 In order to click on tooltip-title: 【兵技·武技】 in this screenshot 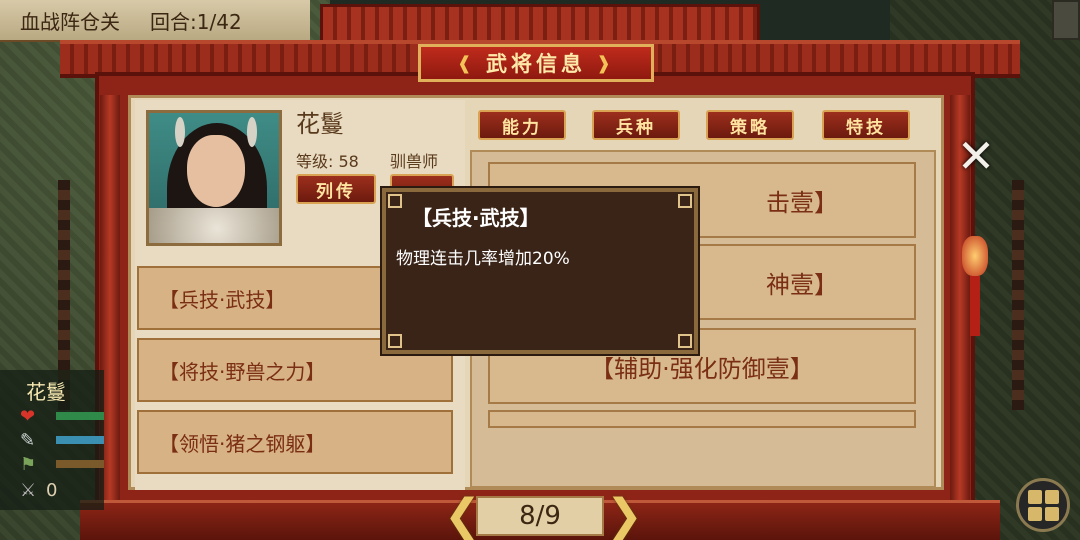, I will do `click(476, 218)`.